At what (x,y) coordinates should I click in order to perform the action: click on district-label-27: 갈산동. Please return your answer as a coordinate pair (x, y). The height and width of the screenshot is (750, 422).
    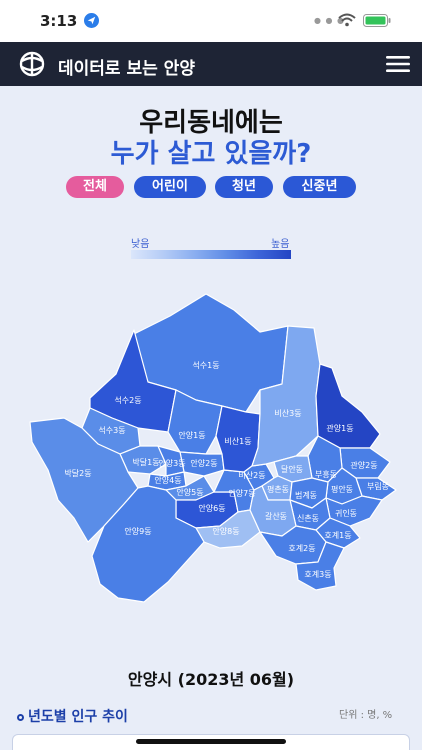
    Looking at the image, I should click on (276, 516).